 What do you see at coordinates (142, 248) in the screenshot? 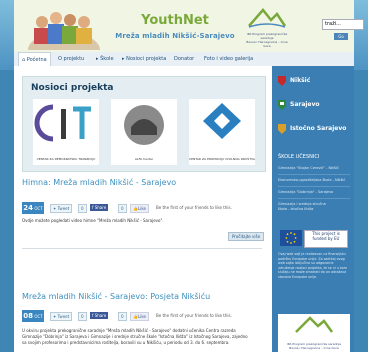
I see `post-divider` at bounding box center [142, 248].